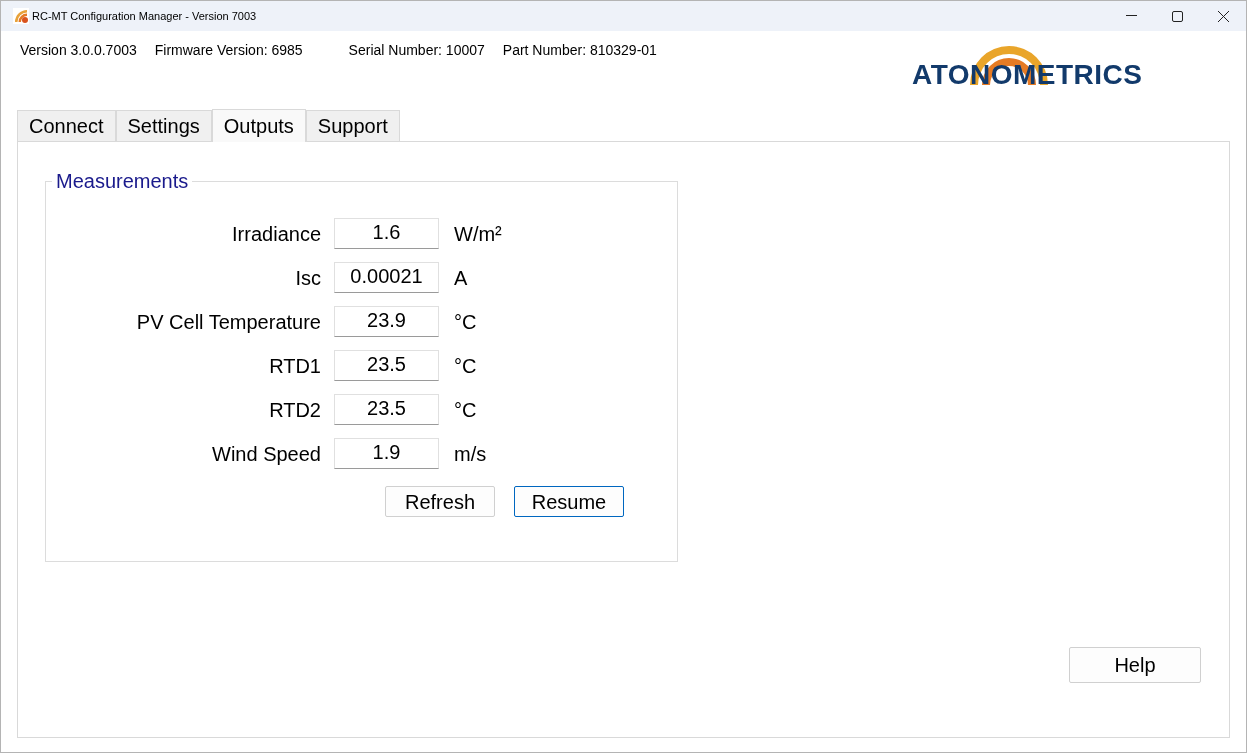  I want to click on action-button: Refresh, so click(440, 501).